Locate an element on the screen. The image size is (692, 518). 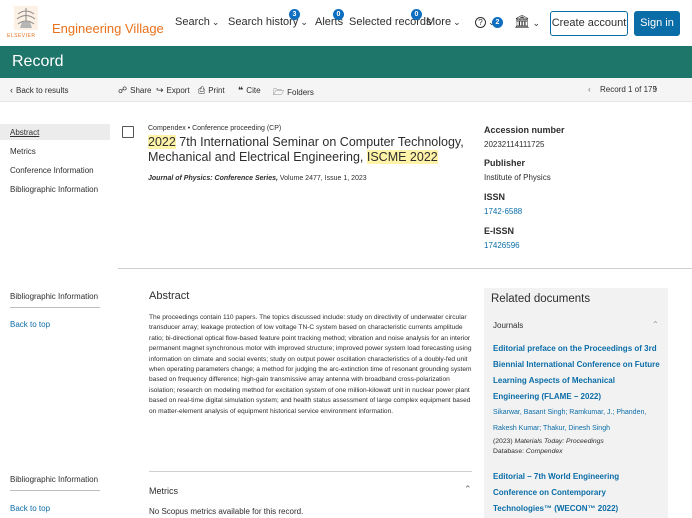
related-documents-heading: Related documents is located at coordinates (541, 299).